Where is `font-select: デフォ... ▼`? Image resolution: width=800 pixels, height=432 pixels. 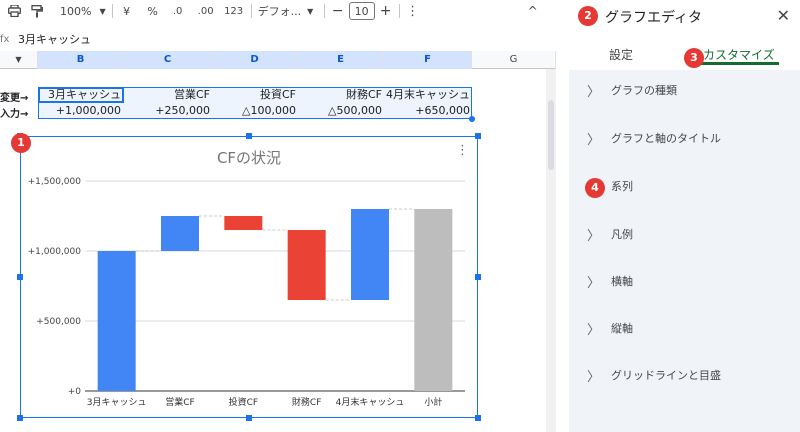
font-select: デフォ... ▼ is located at coordinates (288, 11).